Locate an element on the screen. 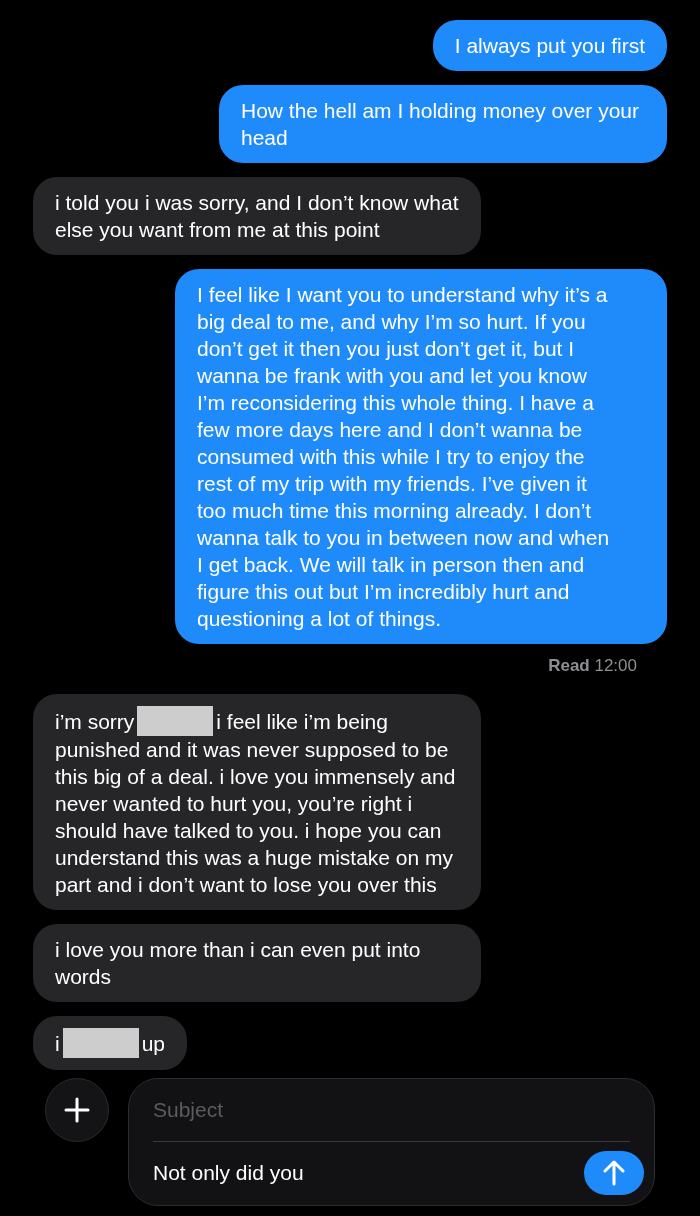 This screenshot has width=700, height=1216. message-input: Not only did you is located at coordinates (368, 1173).